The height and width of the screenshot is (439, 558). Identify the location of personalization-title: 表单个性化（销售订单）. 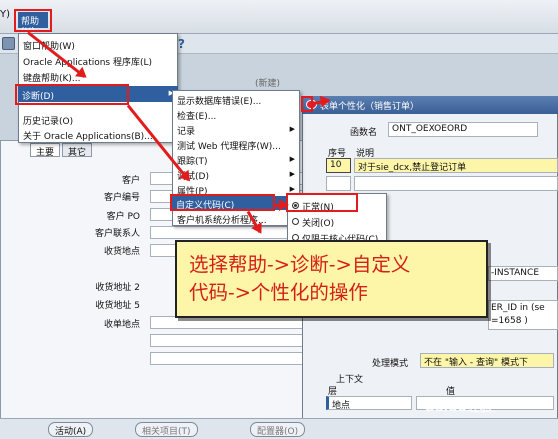
(430, 105).